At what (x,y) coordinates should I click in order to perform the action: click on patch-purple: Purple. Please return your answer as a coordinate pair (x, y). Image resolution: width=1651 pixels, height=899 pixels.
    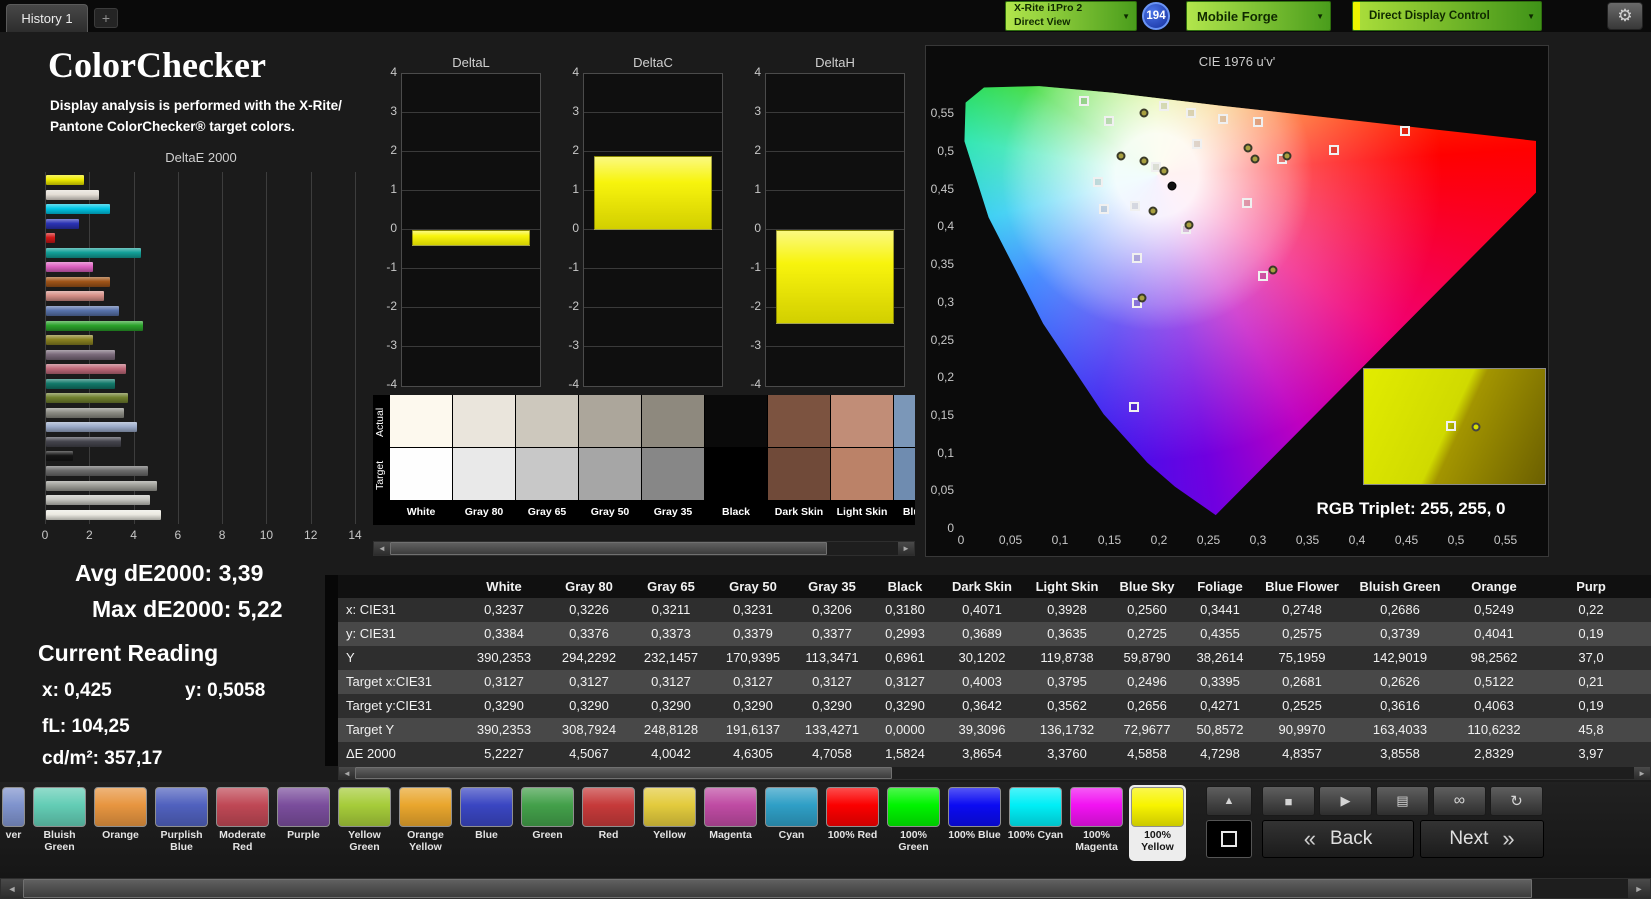
    Looking at the image, I should click on (303, 823).